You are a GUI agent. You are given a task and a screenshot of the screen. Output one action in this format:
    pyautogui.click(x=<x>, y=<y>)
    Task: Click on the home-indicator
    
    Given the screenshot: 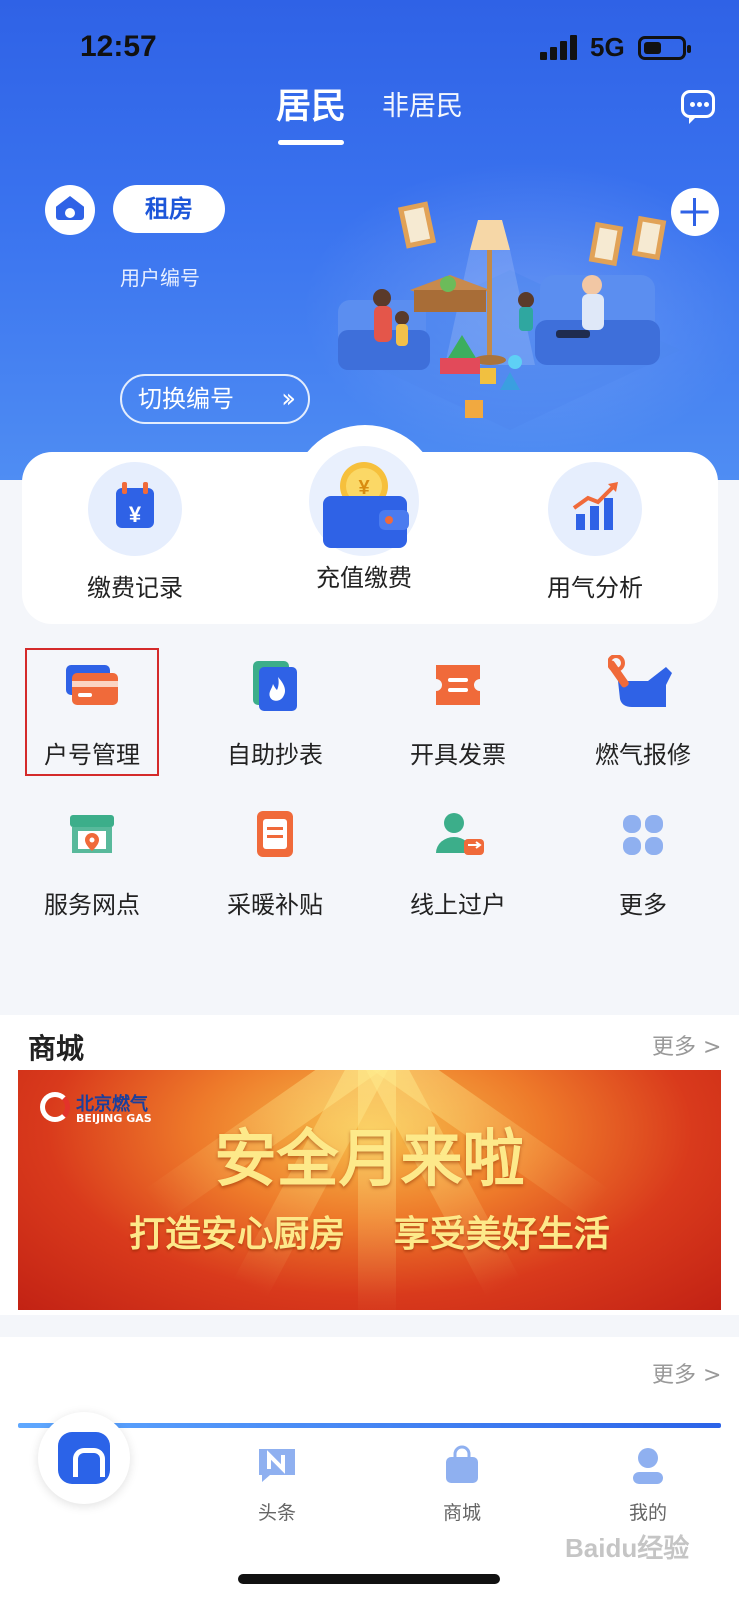 What is the action you would take?
    pyautogui.click(x=369, y=1579)
    